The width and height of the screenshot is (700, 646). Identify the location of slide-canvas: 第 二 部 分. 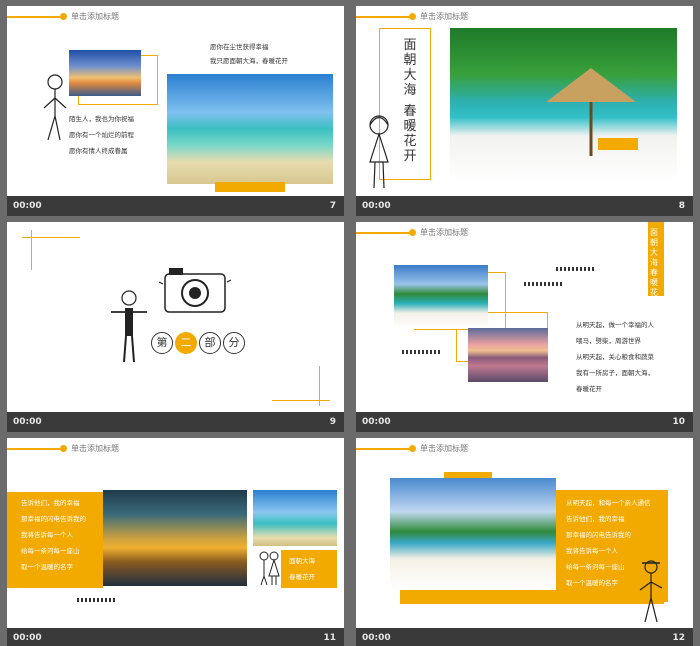
(175, 317).